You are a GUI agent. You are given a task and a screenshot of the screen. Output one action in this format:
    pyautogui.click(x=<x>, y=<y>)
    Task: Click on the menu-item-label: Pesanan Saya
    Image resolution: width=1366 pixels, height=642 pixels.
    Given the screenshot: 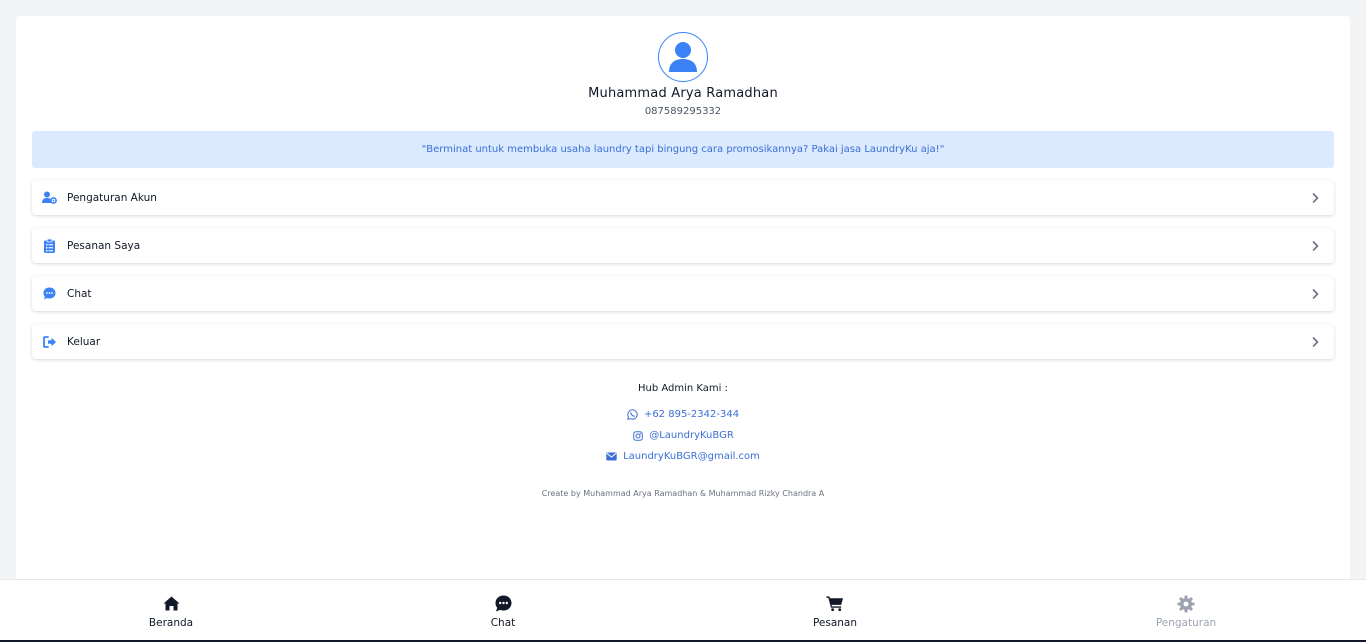 What is the action you would take?
    pyautogui.click(x=104, y=245)
    